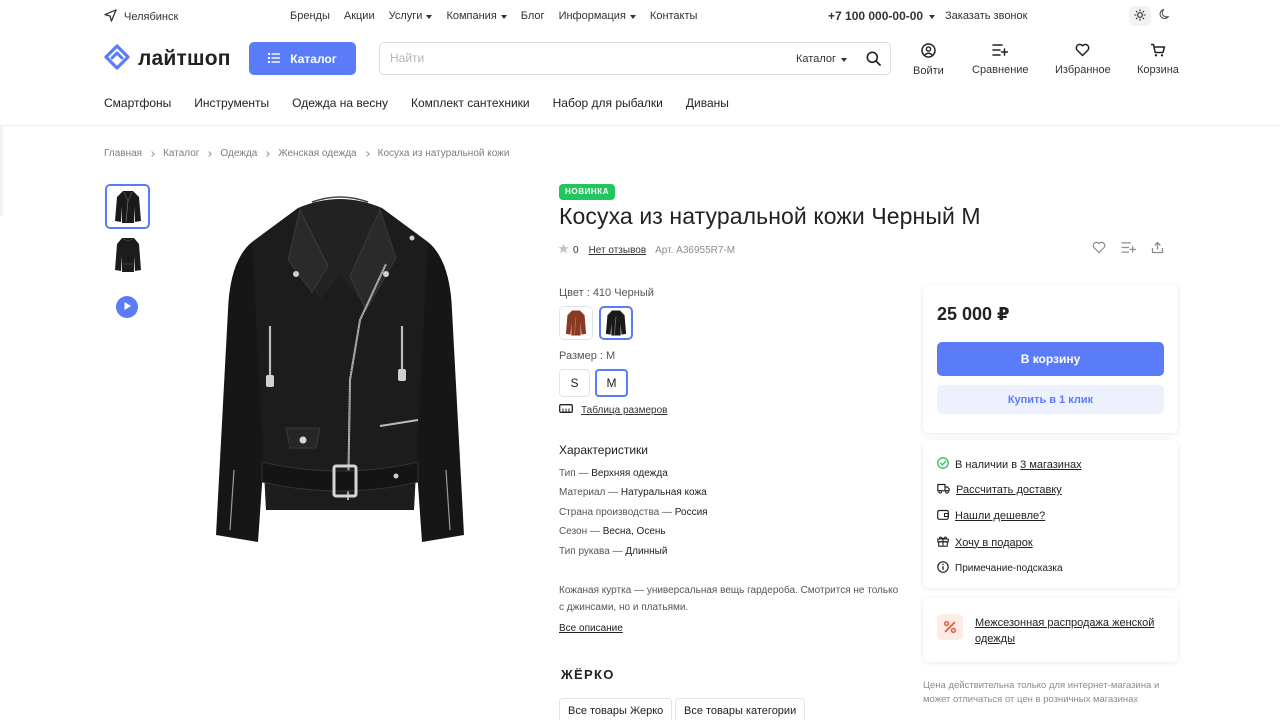 The image size is (1280, 720). I want to click on topnav-label: Акции, so click(359, 16).